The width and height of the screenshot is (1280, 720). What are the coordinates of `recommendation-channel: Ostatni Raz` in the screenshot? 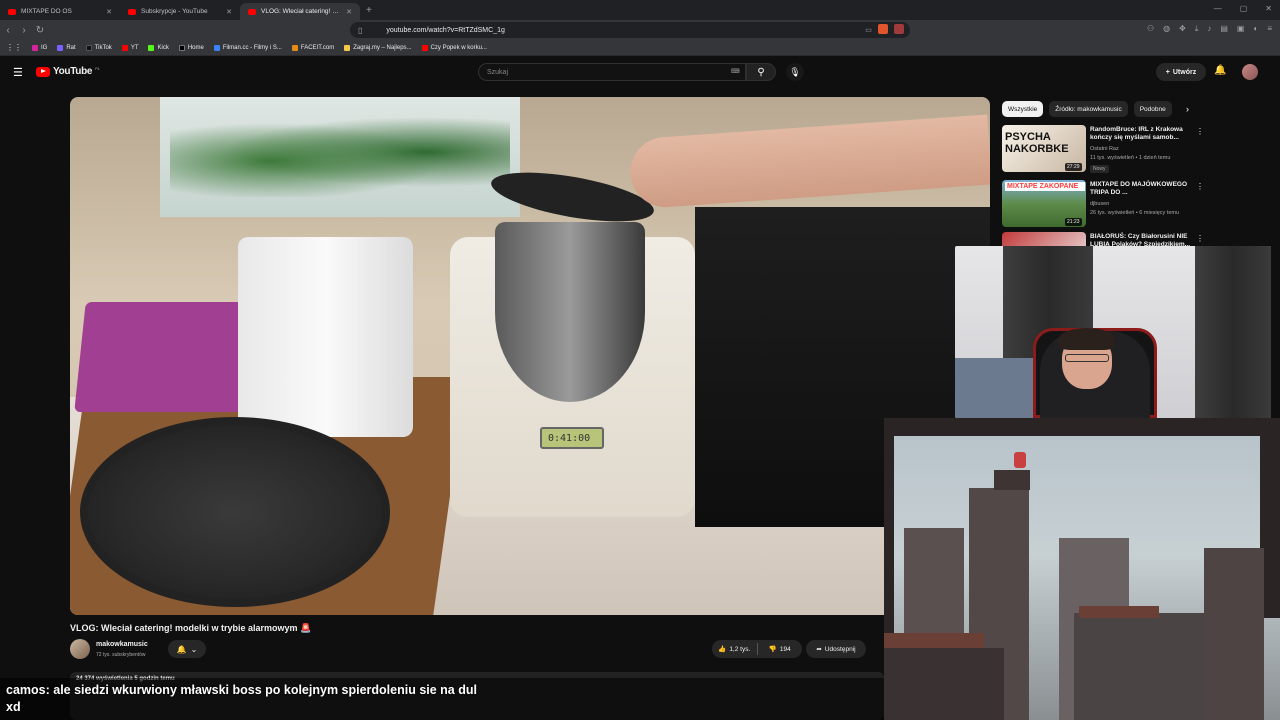 It's located at (1104, 149).